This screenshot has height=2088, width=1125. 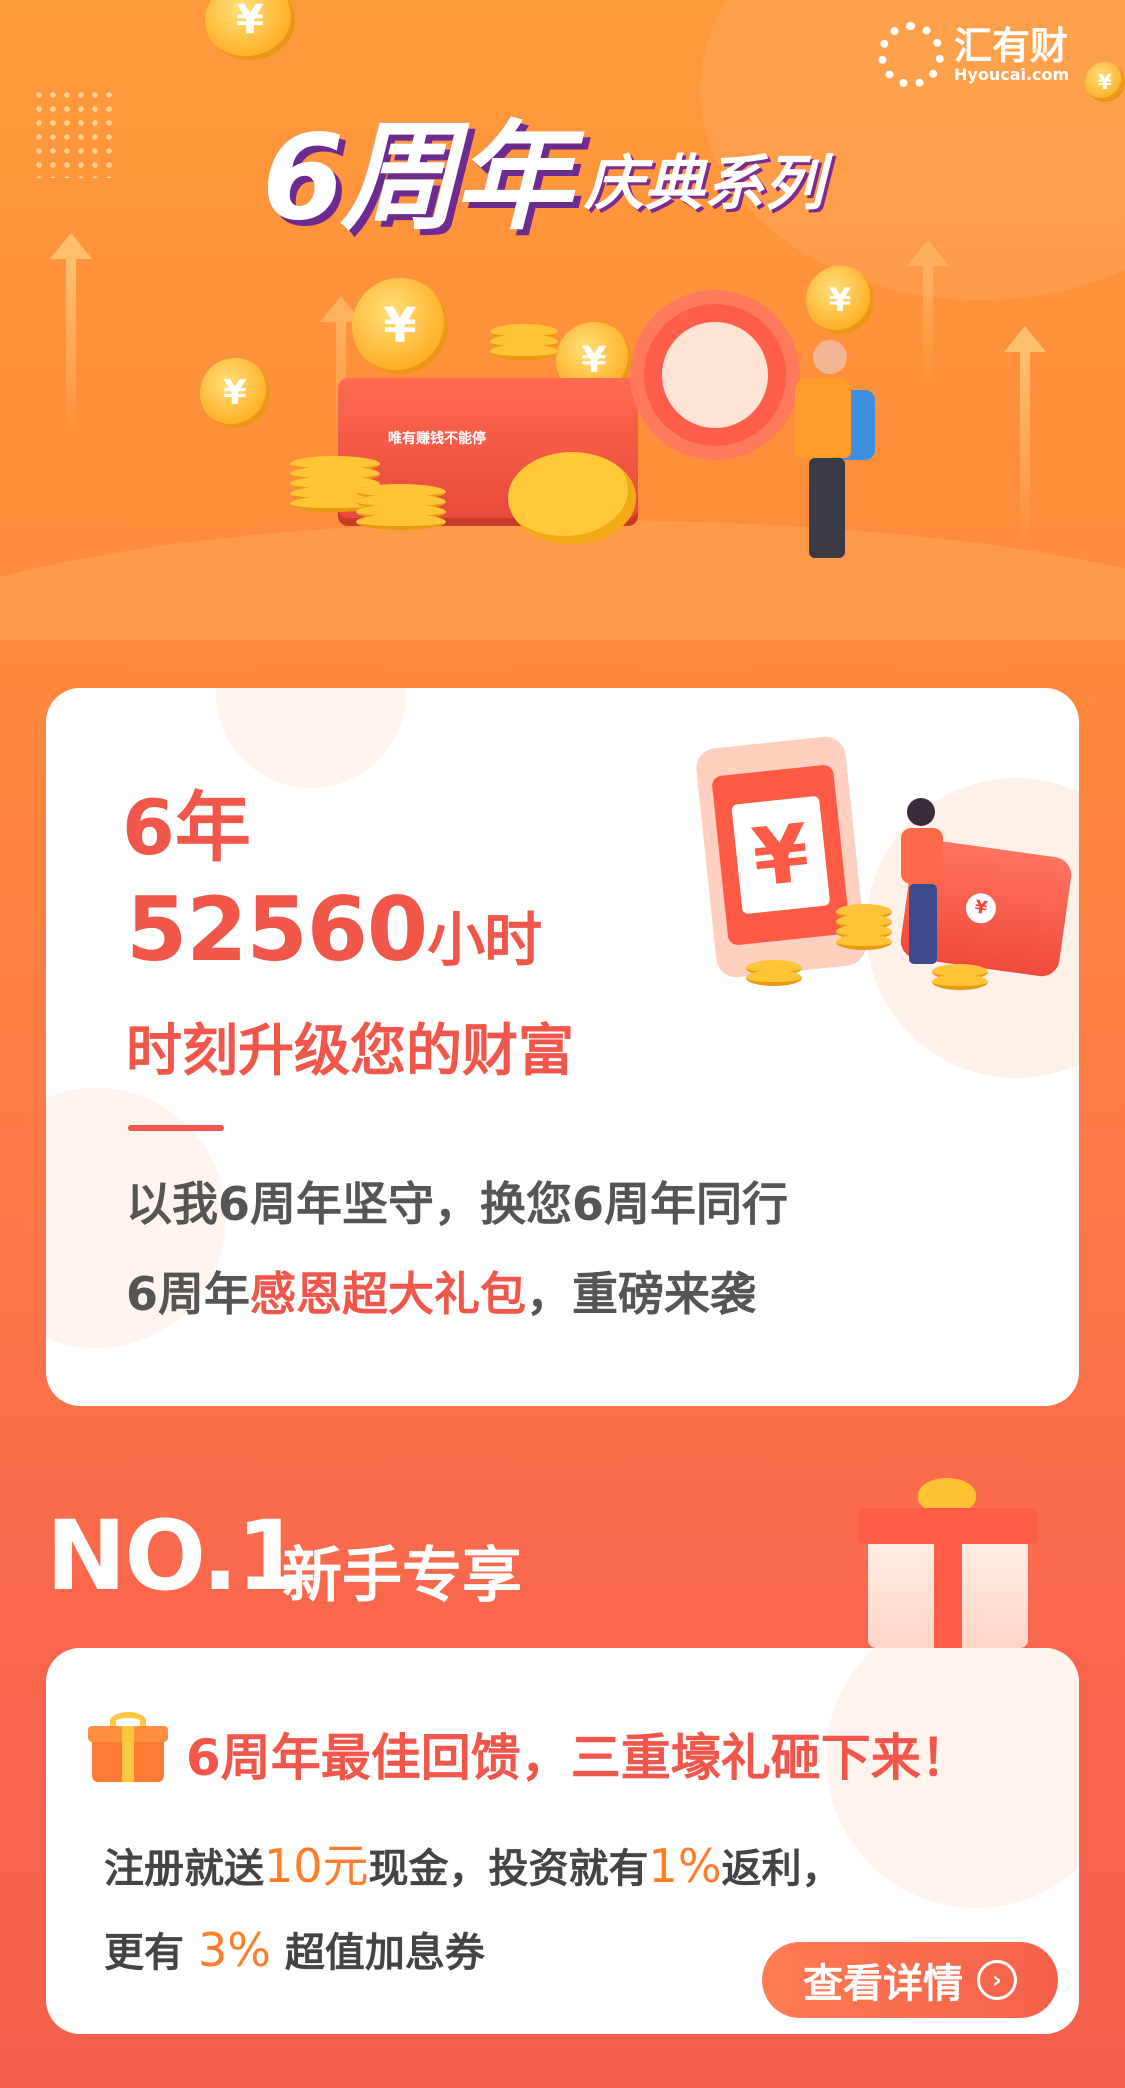 I want to click on logo-icon, so click(x=911, y=55).